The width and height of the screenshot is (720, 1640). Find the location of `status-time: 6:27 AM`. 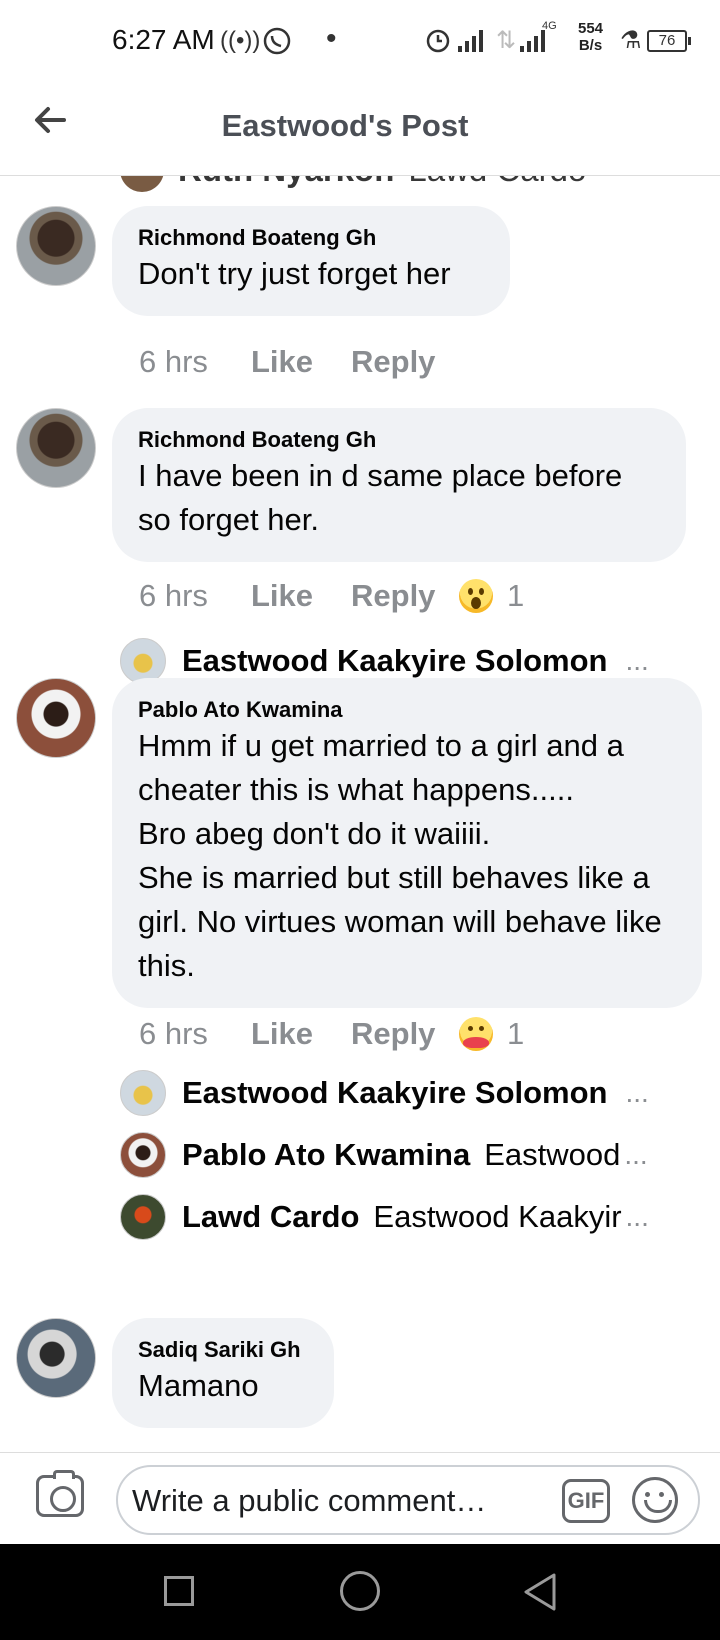

status-time: 6:27 AM is located at coordinates (163, 39).